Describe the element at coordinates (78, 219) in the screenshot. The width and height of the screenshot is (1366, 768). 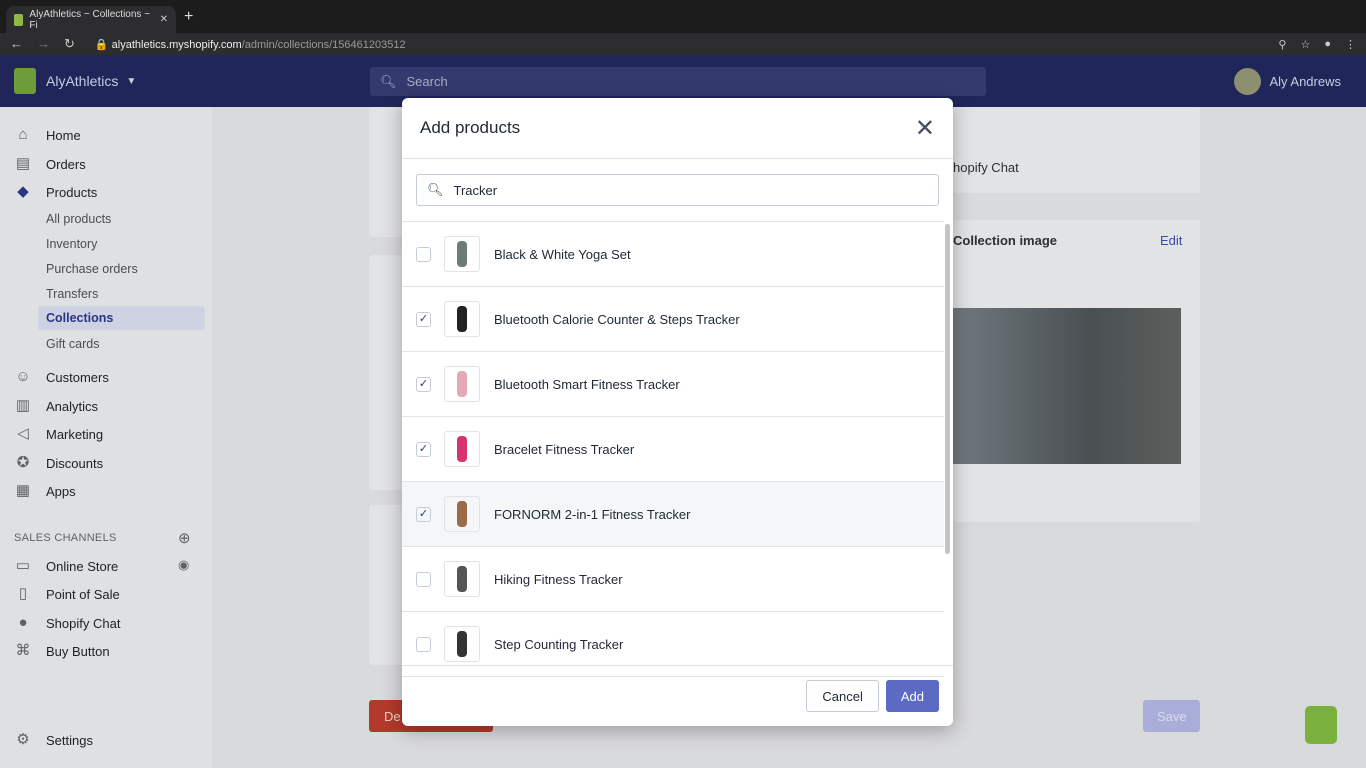
I see `sidebar-item-all-products: All products` at that location.